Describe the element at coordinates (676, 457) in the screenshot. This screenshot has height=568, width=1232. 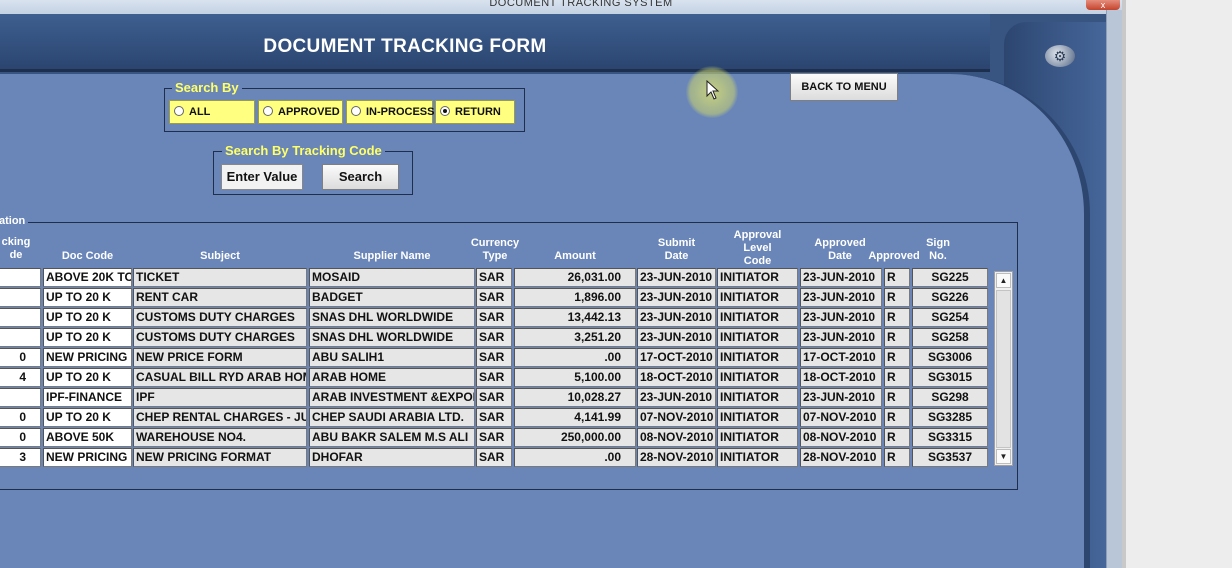
I see `cell-submit: 28-NOV-2010` at that location.